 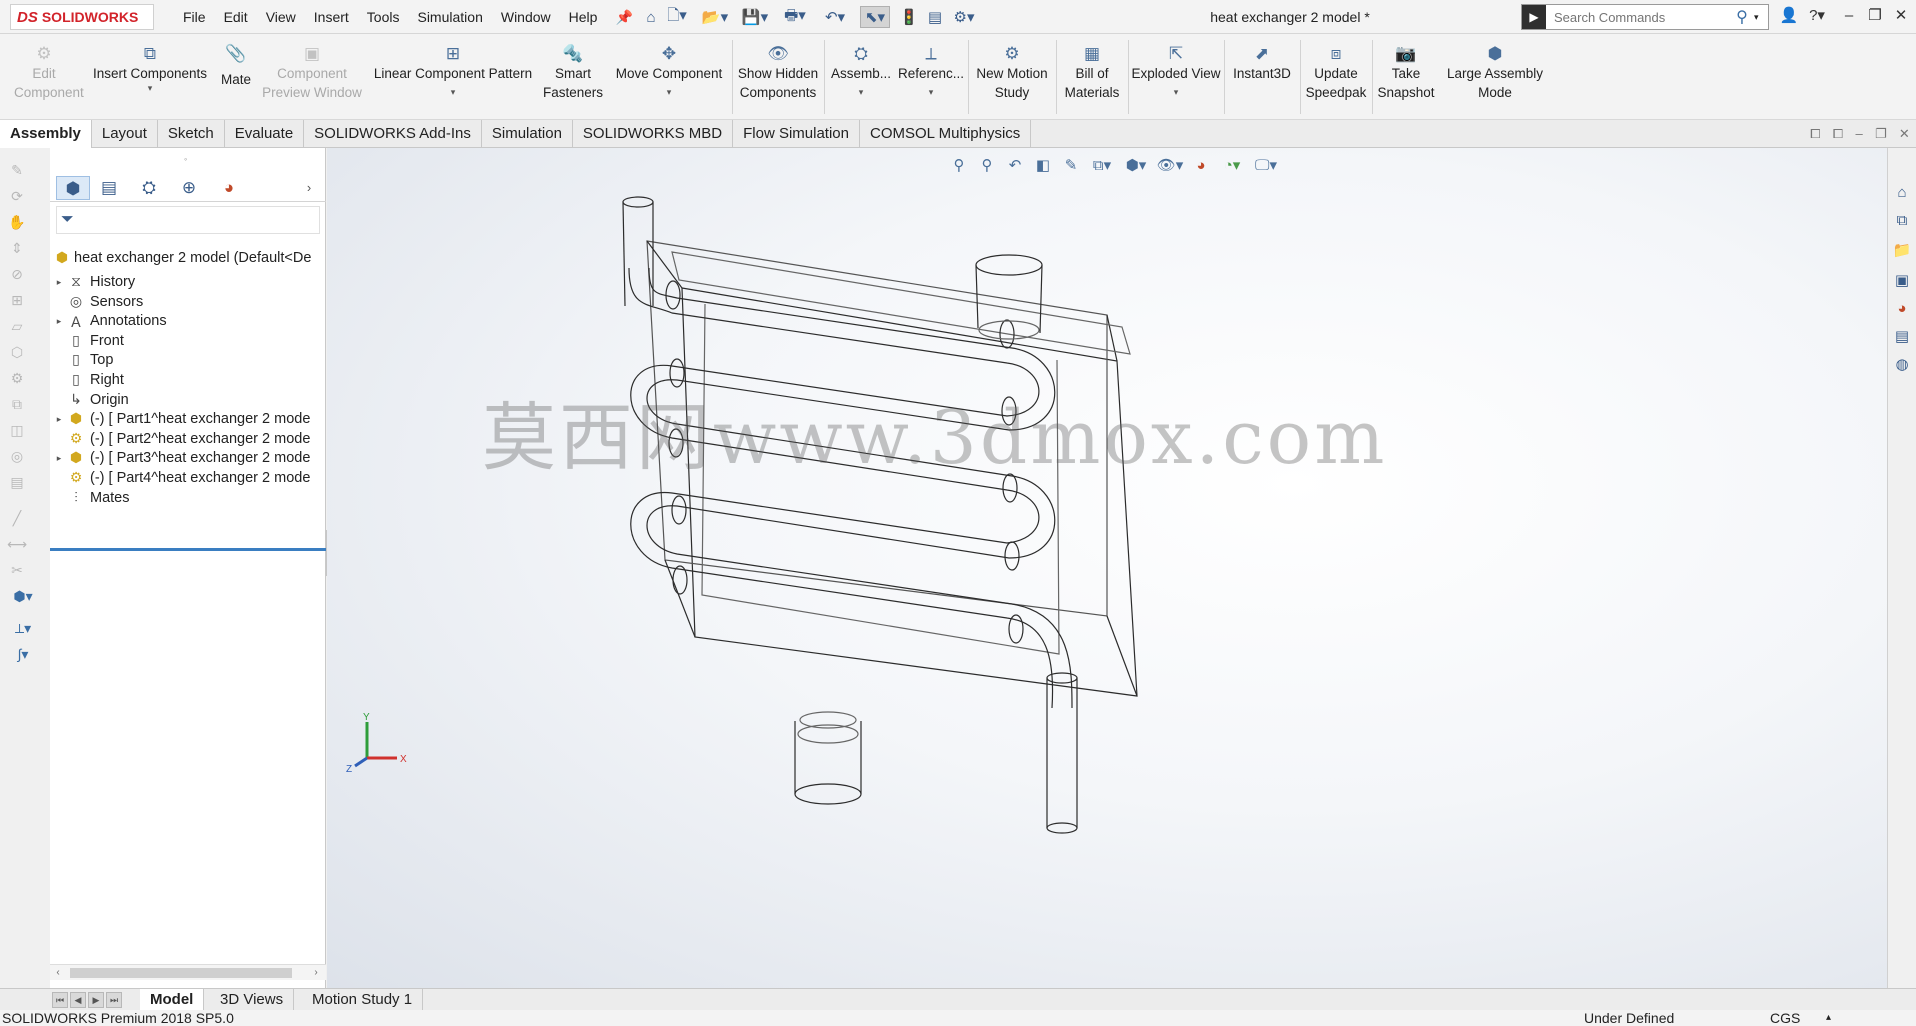 What do you see at coordinates (1336, 77) in the screenshot?
I see `update-speedpak-button: ⧈ Update Speedpak` at bounding box center [1336, 77].